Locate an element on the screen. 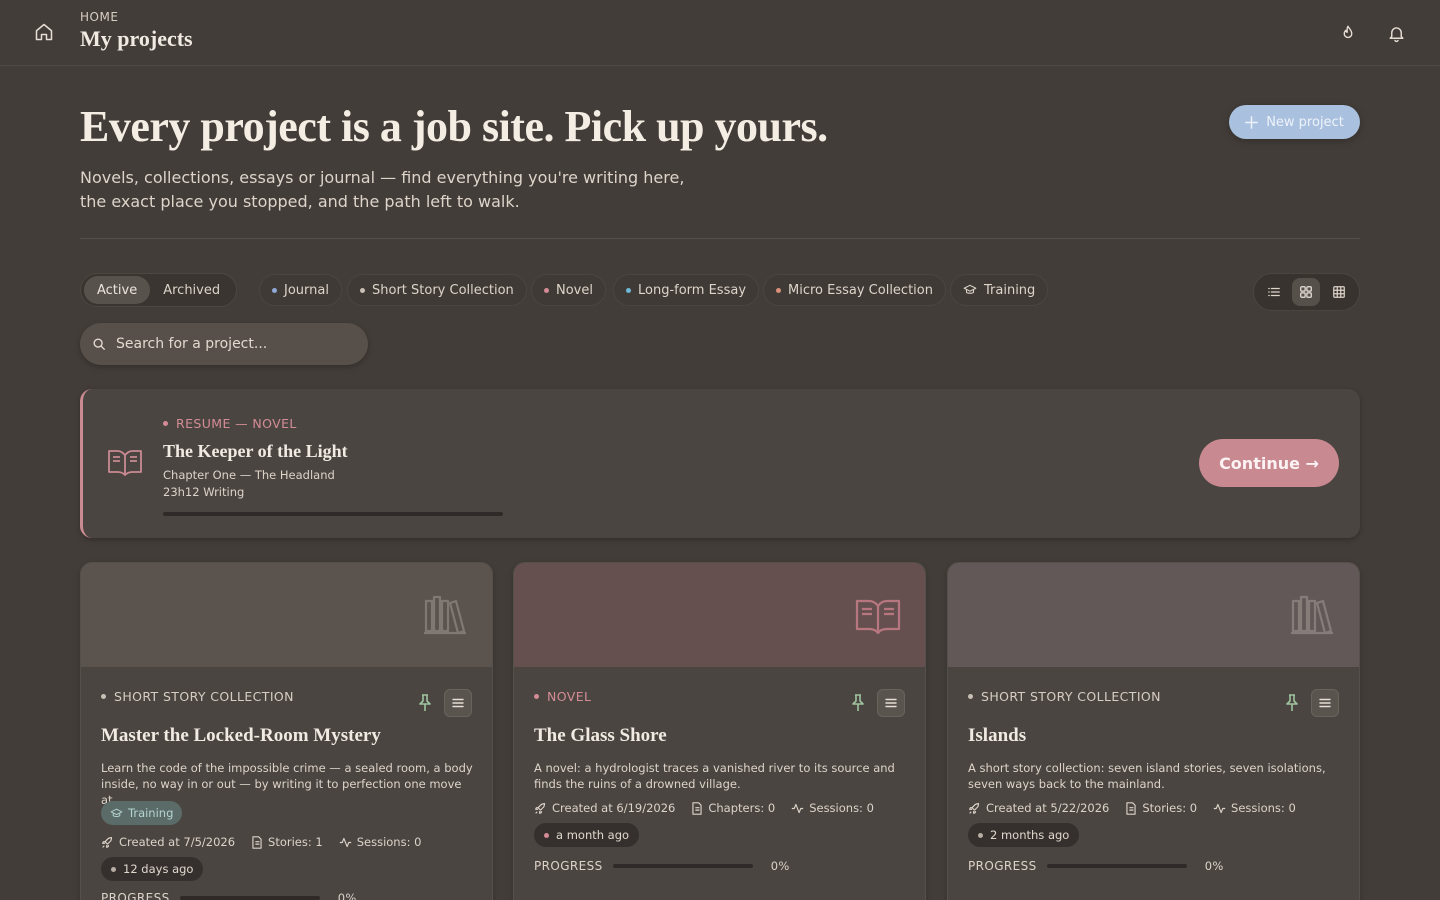  progress-bar is located at coordinates (682, 866).